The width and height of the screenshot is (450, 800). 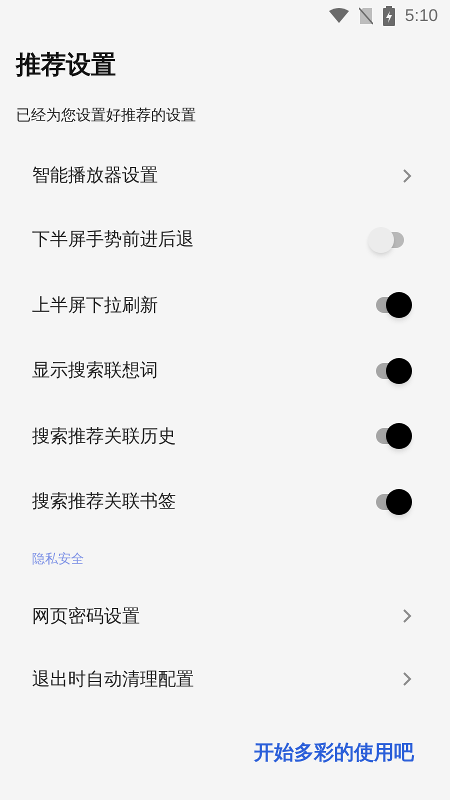 What do you see at coordinates (104, 436) in the screenshot?
I see `setting-label: 搜索推荐关联历史` at bounding box center [104, 436].